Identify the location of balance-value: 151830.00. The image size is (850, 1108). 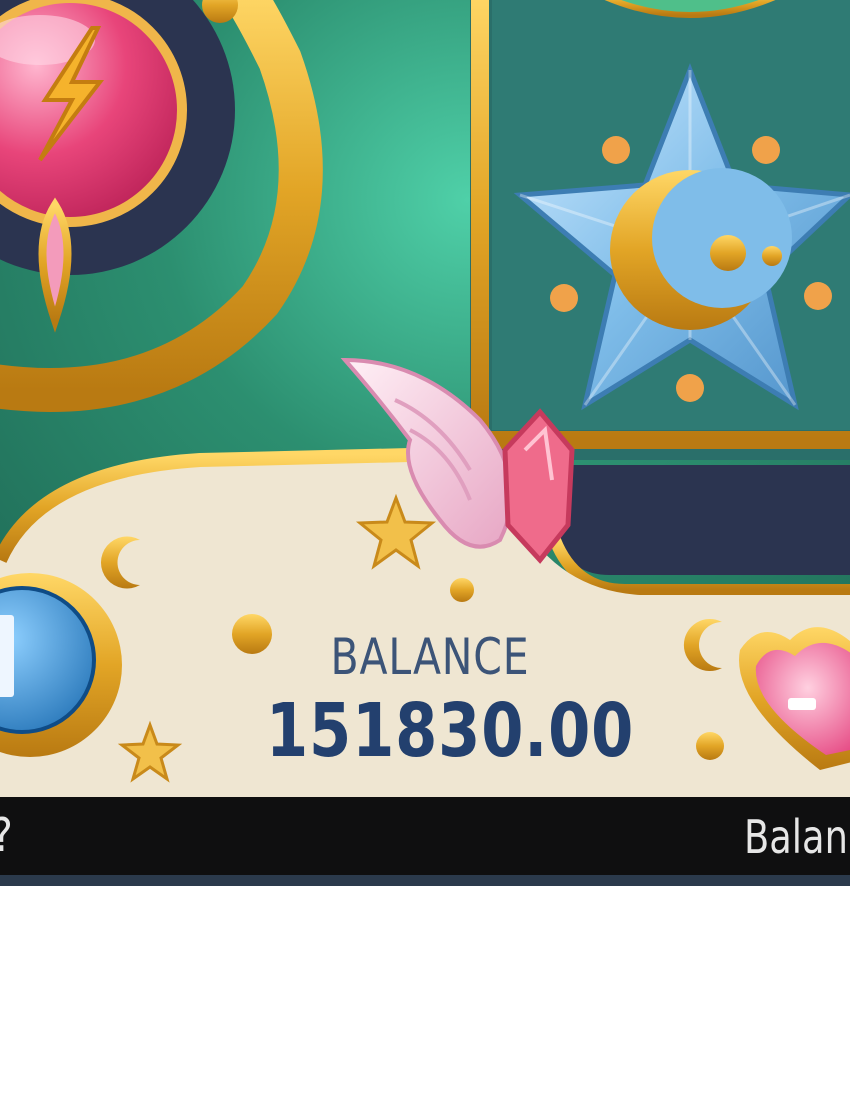
(450, 731).